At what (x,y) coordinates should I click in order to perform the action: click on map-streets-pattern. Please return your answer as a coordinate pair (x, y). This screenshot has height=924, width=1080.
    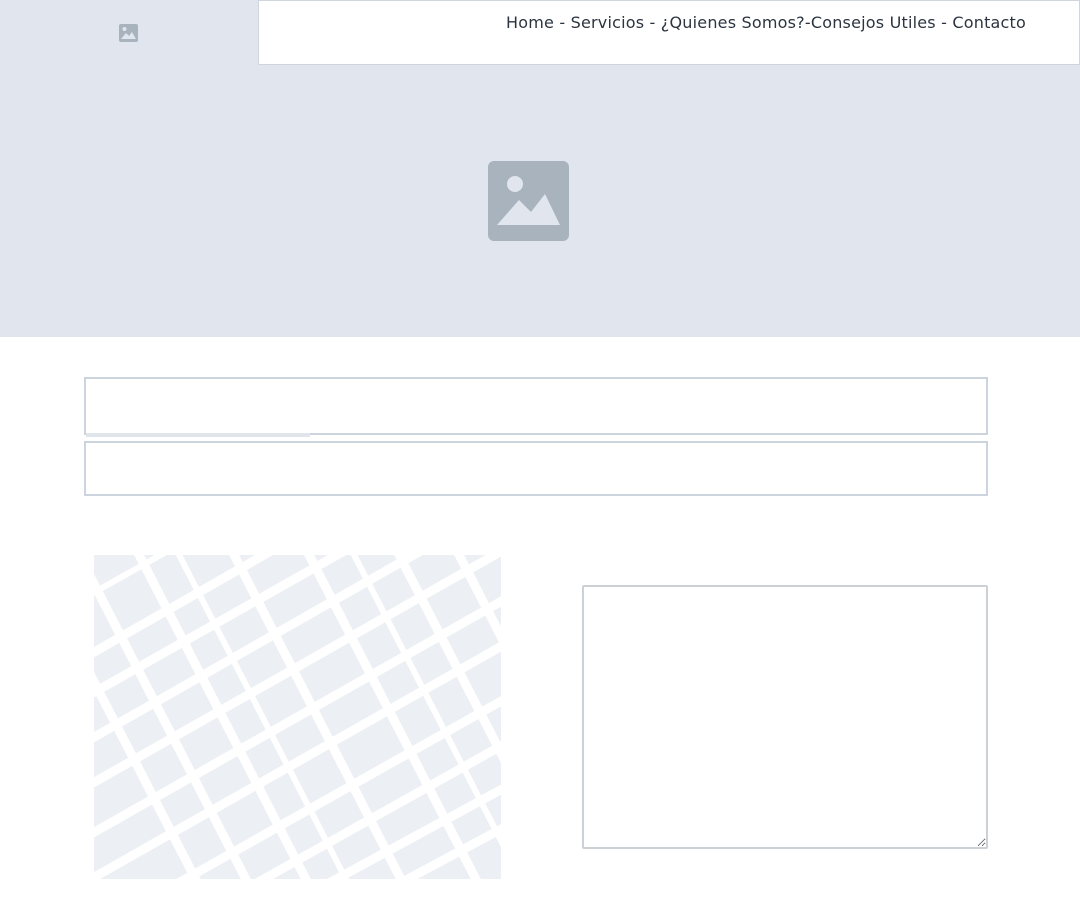
    Looking at the image, I should click on (297, 717).